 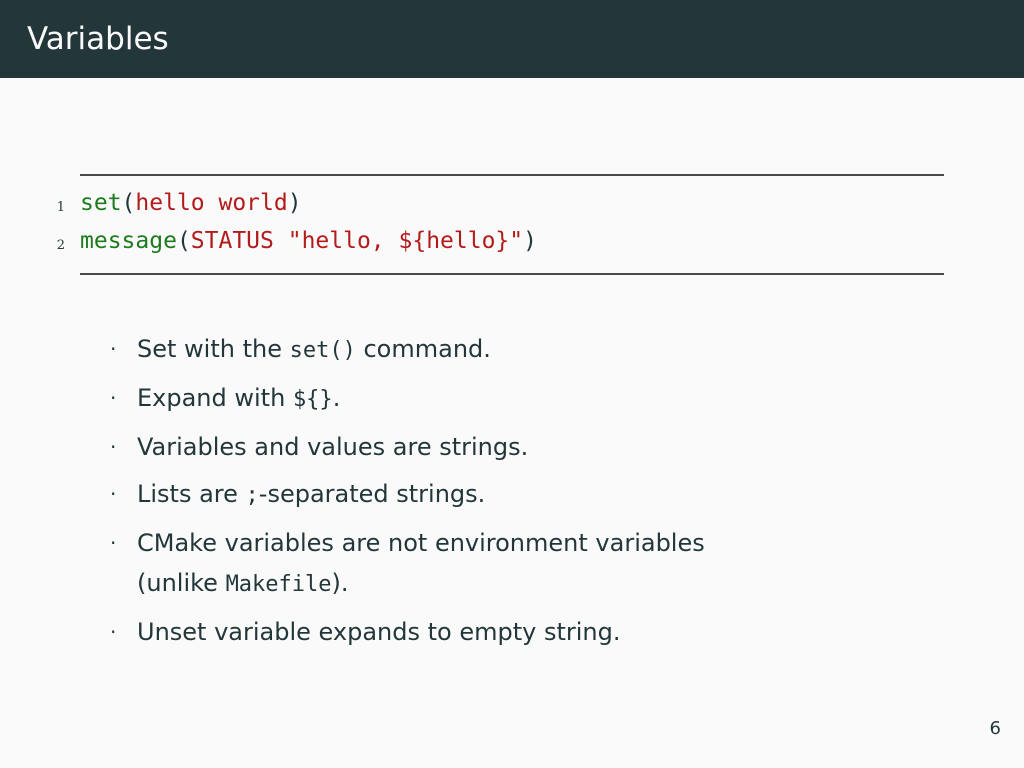 What do you see at coordinates (101, 203) in the screenshot?
I see `code-function: set` at bounding box center [101, 203].